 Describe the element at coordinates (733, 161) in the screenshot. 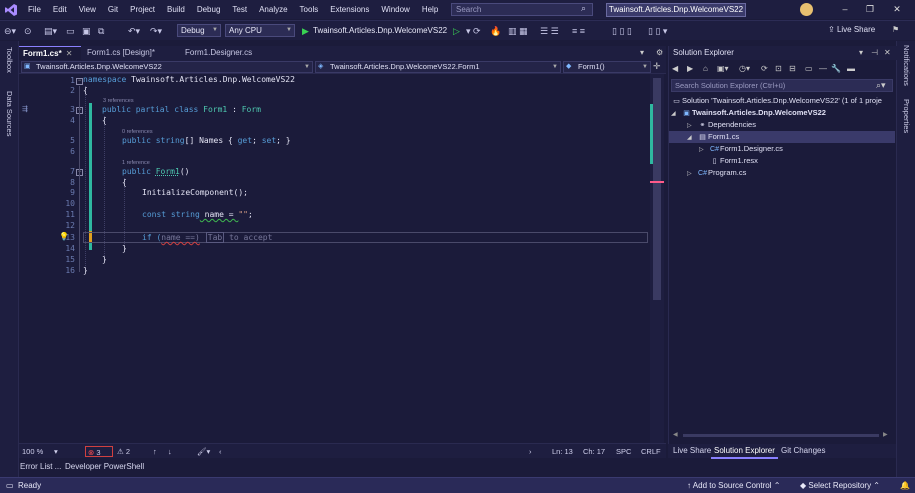

I see `tree-node-form1-resx: ▯ Form1.resx` at that location.